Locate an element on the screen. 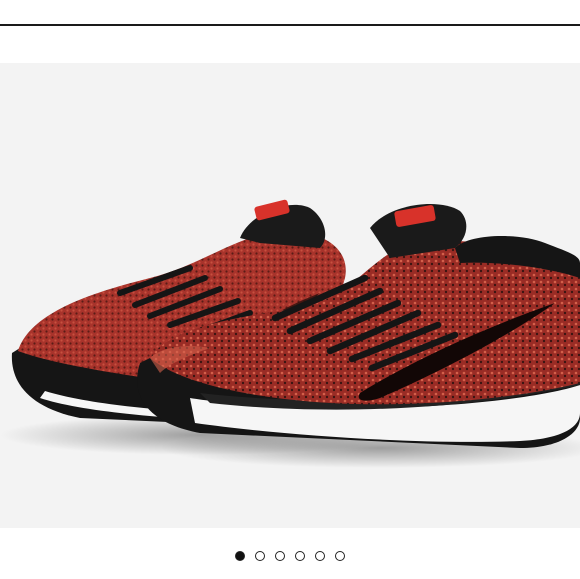 This screenshot has width=580, height=579. top-header-bar is located at coordinates (290, 13).